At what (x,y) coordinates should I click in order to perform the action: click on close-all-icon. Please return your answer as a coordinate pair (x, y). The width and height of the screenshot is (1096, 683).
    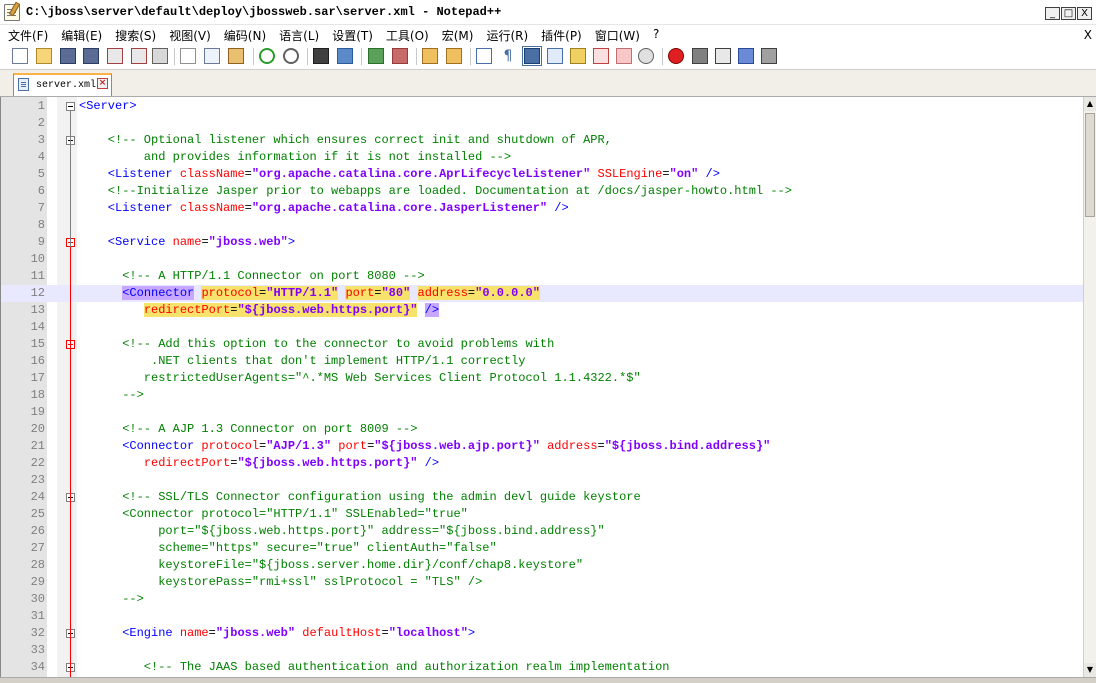
    Looking at the image, I should click on (139, 56).